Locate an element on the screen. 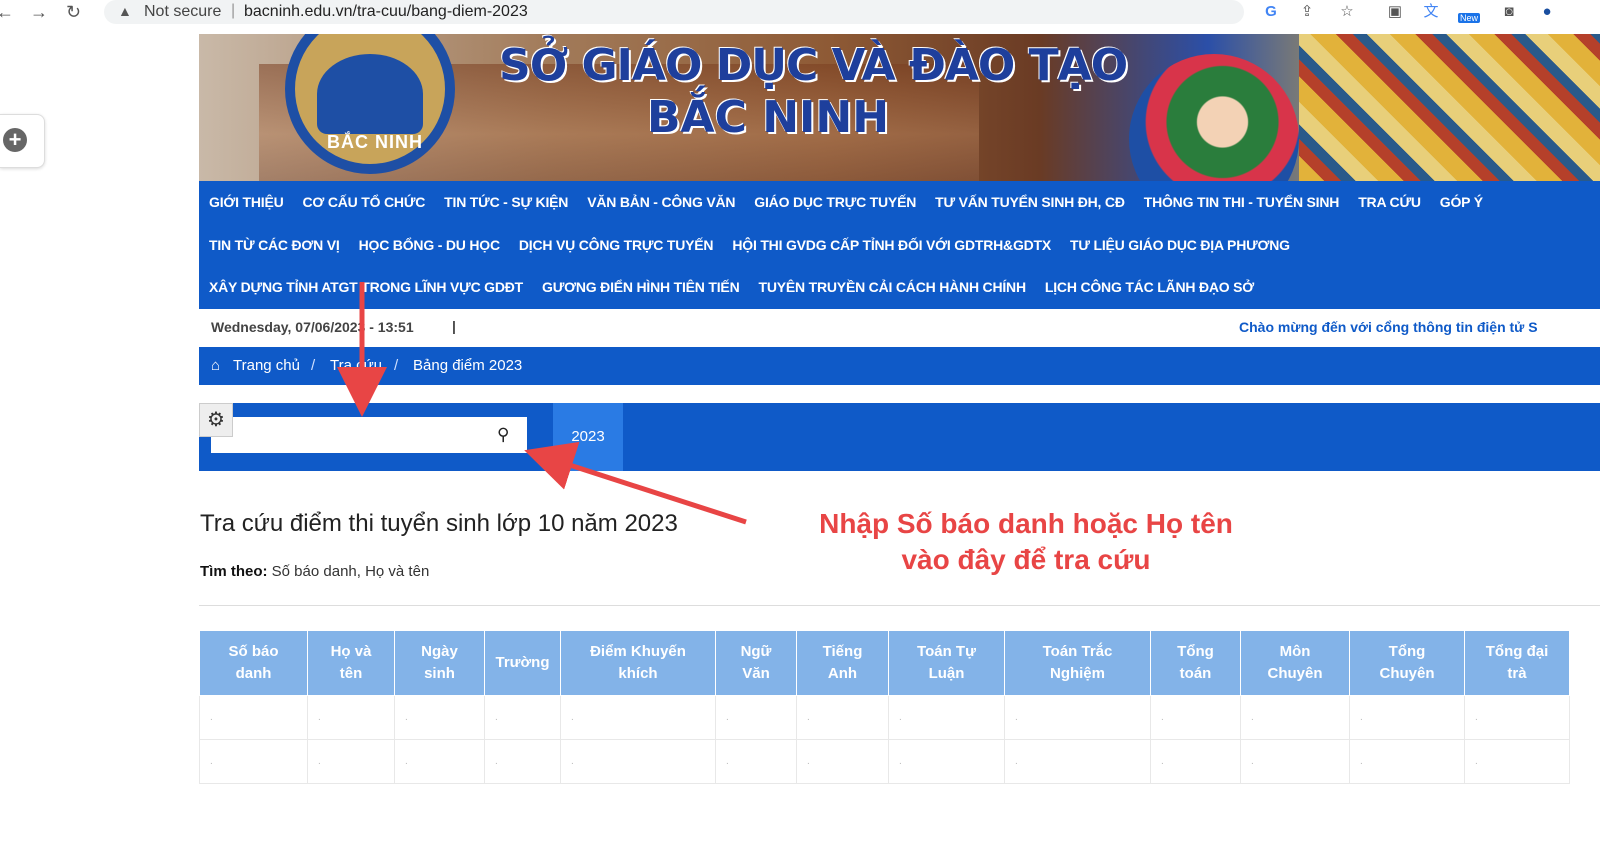 The image size is (1600, 842). nav-item: VĂN BẢN - CÔNG VĂN is located at coordinates (661, 202).